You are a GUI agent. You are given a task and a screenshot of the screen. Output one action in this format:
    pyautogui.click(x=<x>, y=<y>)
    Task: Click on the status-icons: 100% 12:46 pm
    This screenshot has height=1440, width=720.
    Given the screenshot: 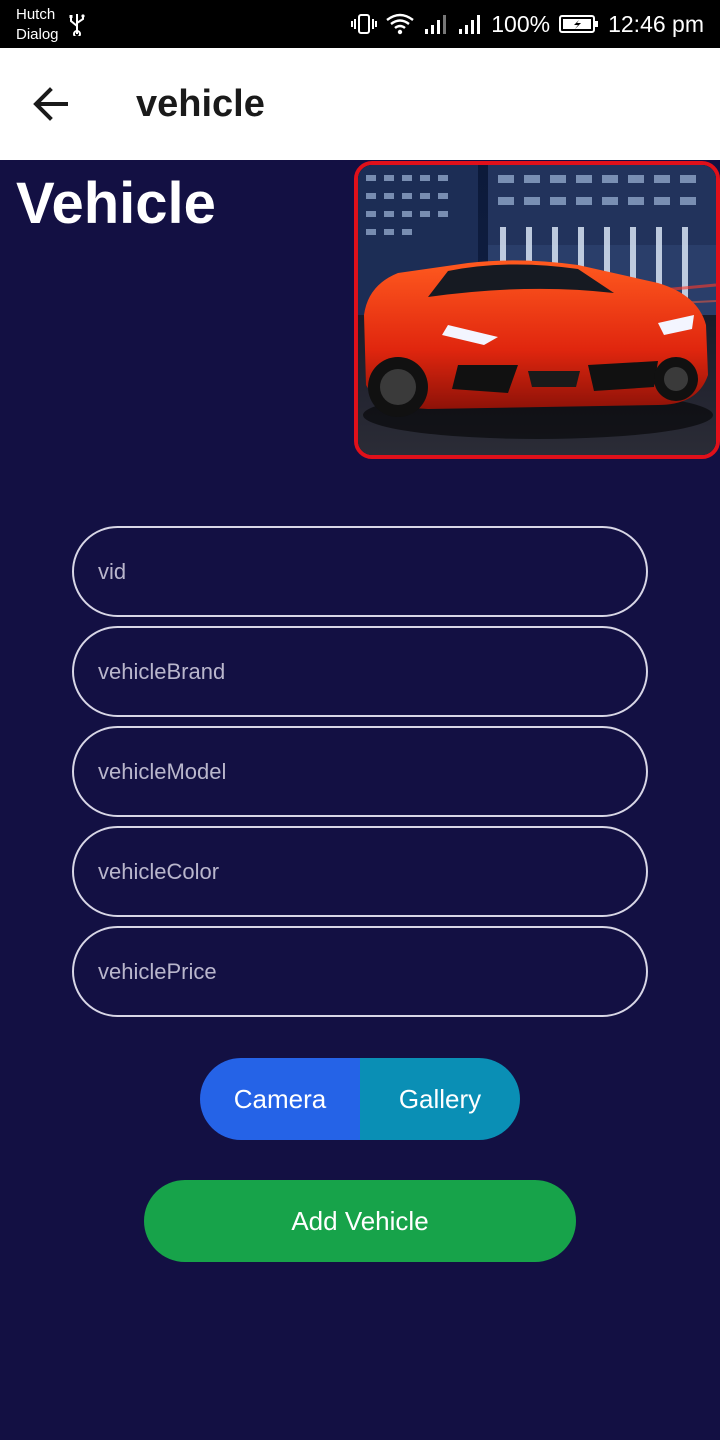 What is the action you would take?
    pyautogui.click(x=527, y=24)
    